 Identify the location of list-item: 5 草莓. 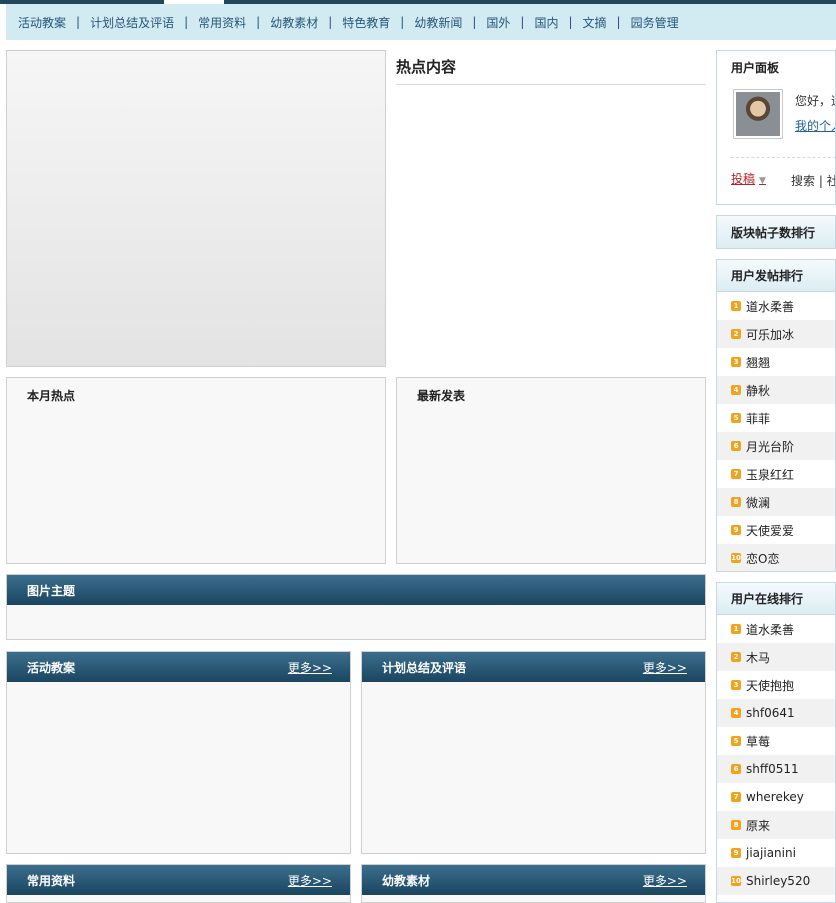
(776, 741).